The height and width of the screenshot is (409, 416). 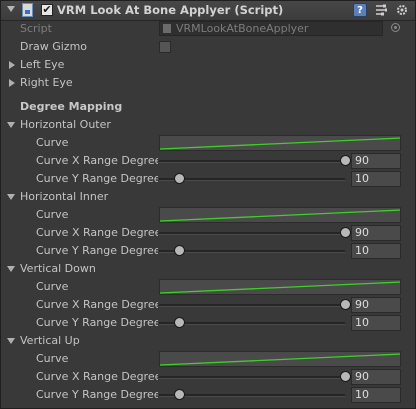 What do you see at coordinates (65, 124) in the screenshot?
I see `mapping-group-label: Horizontal Outer` at bounding box center [65, 124].